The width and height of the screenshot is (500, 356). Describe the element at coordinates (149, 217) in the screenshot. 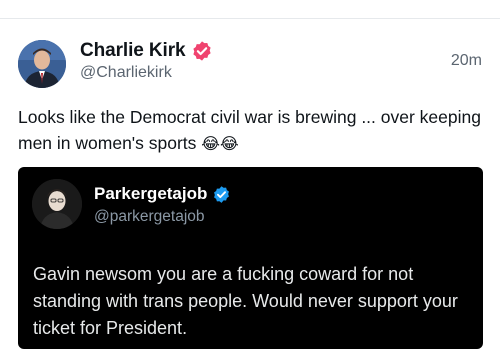

I see `quote-author-handle: @parkergetajob` at that location.